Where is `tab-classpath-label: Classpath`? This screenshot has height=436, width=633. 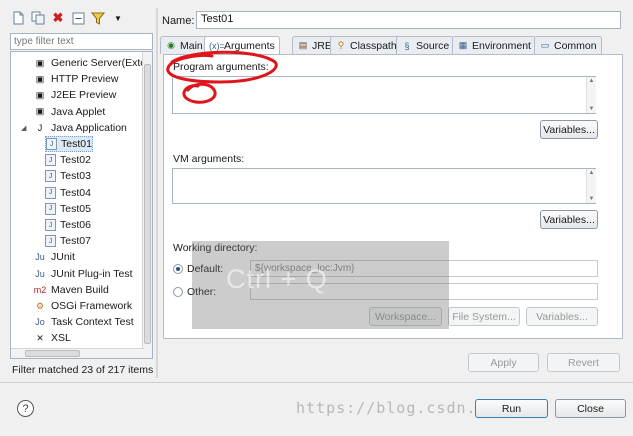
tab-classpath-label: Classpath is located at coordinates (373, 45).